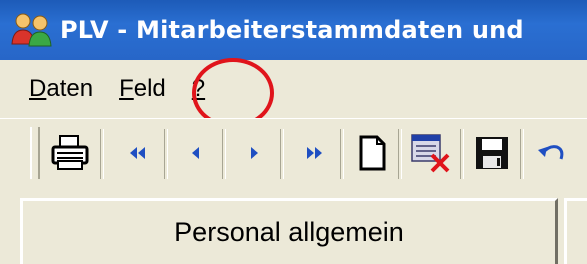 The height and width of the screenshot is (264, 587). Describe the element at coordinates (149, 88) in the screenshot. I see `menu-feld-label: eld` at that location.